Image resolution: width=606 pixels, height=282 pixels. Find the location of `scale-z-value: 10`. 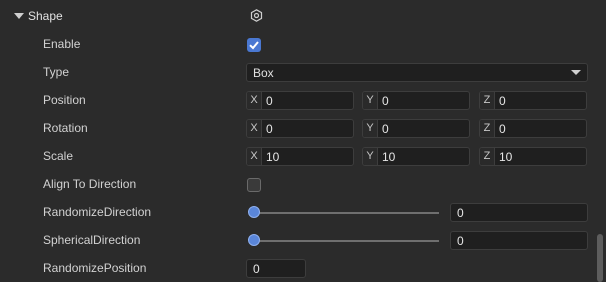

scale-z-value: 10 is located at coordinates (506, 157).